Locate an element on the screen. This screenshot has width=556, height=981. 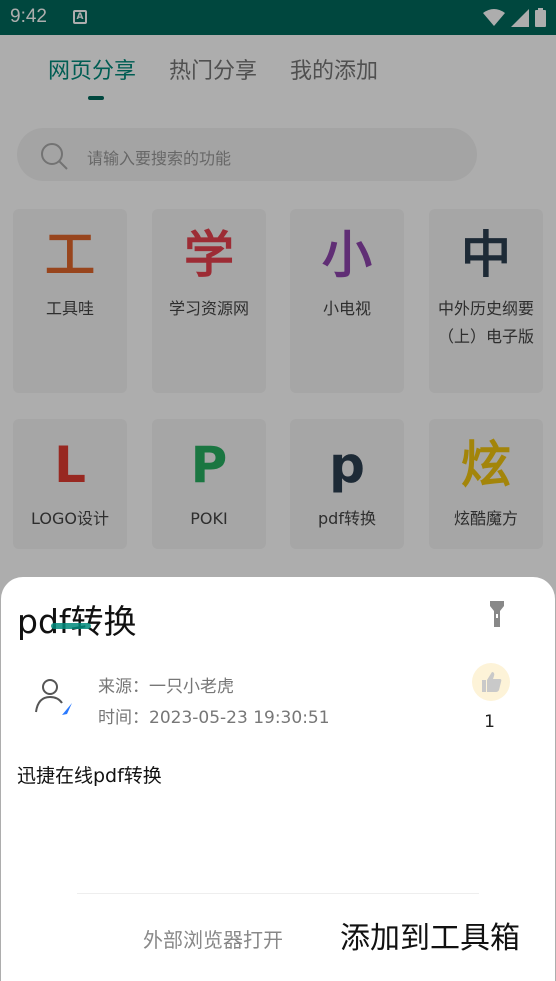
description-text: 迅捷在线pdf转换 is located at coordinates (89, 776).